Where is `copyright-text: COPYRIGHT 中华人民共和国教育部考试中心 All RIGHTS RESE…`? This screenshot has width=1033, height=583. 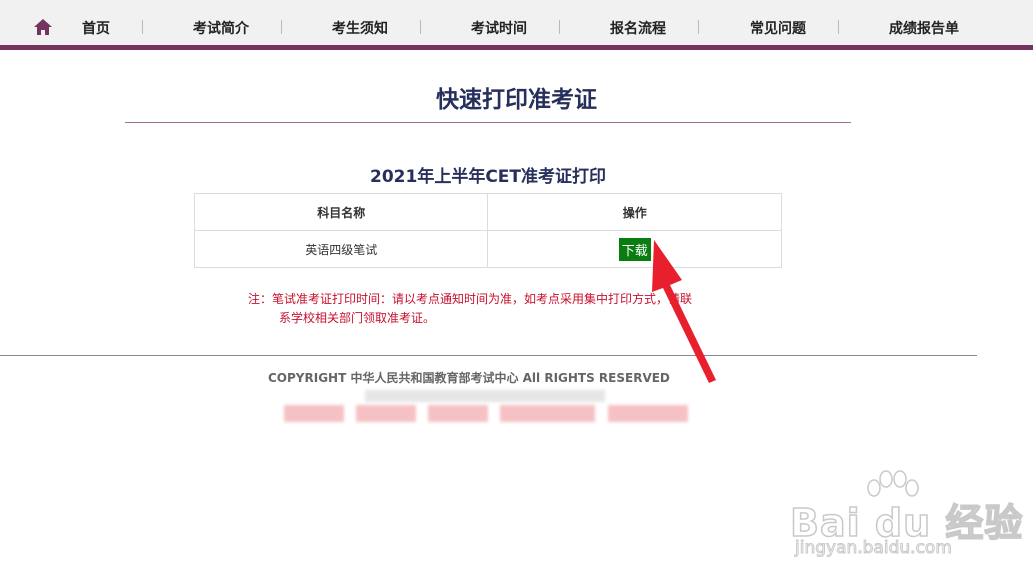 copyright-text: COPYRIGHT 中华人民共和国教育部考试中心 All RIGHTS RESE… is located at coordinates (469, 378).